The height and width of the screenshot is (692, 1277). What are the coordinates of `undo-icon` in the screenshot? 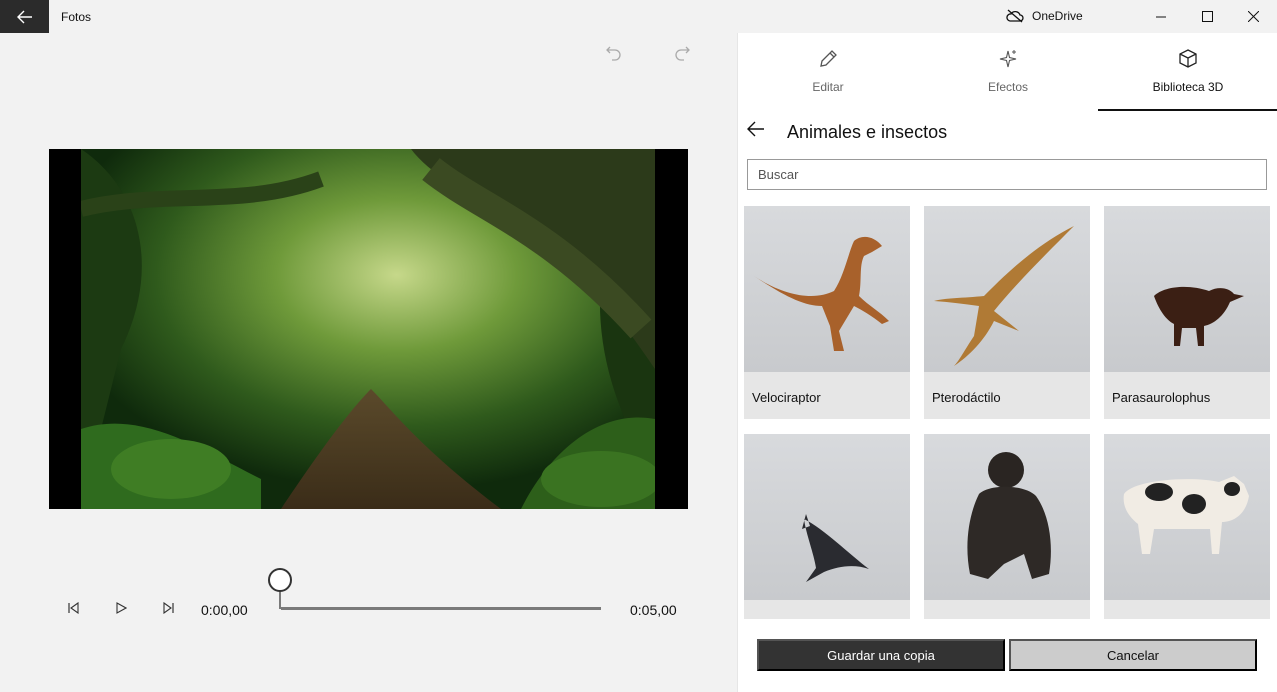 It's located at (613, 53).